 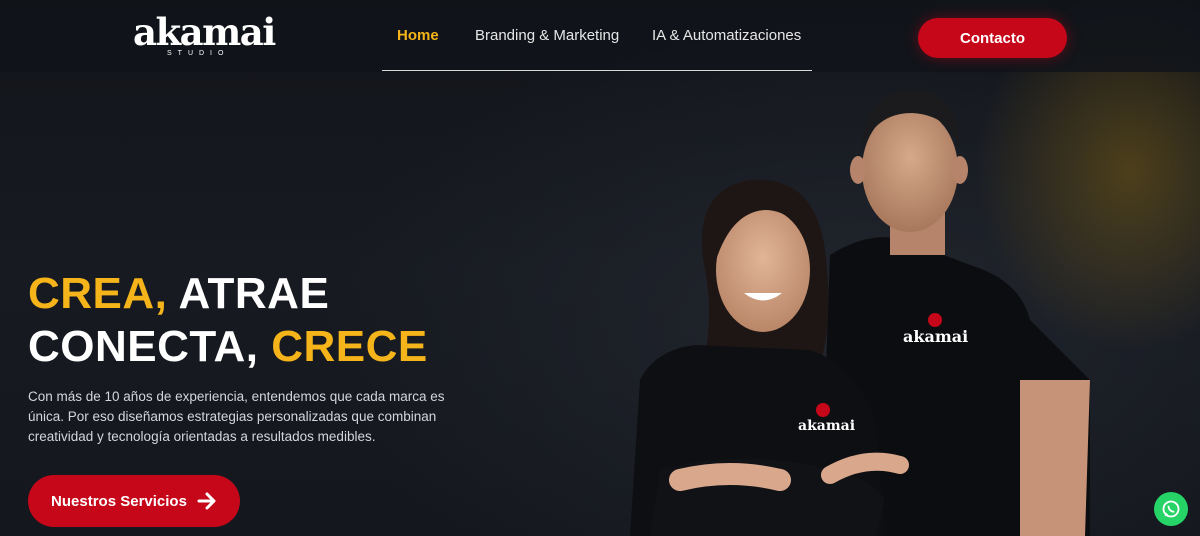 I want to click on headline-word-crece: CRECE, so click(x=349, y=346).